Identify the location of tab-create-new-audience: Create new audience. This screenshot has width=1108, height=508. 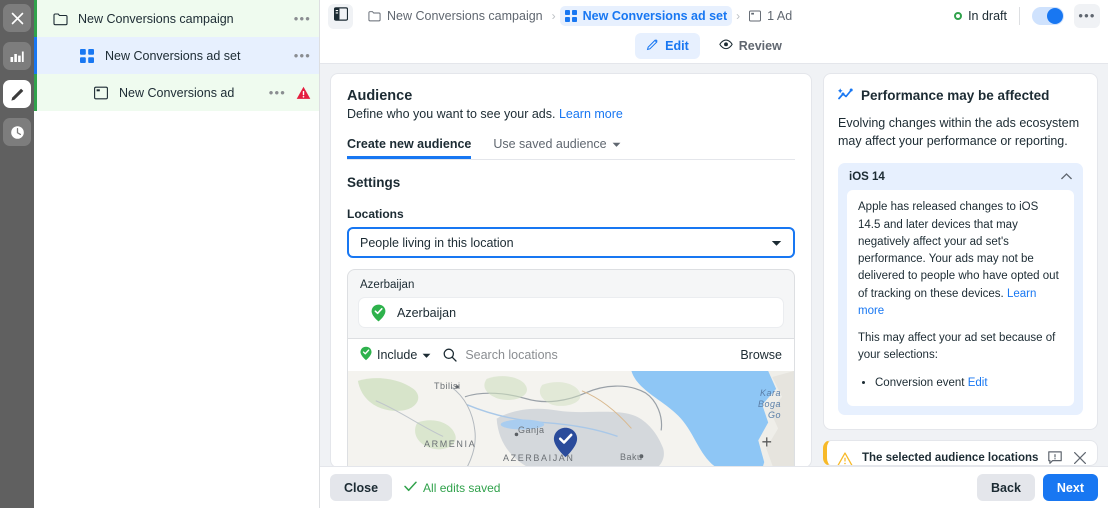
(409, 148).